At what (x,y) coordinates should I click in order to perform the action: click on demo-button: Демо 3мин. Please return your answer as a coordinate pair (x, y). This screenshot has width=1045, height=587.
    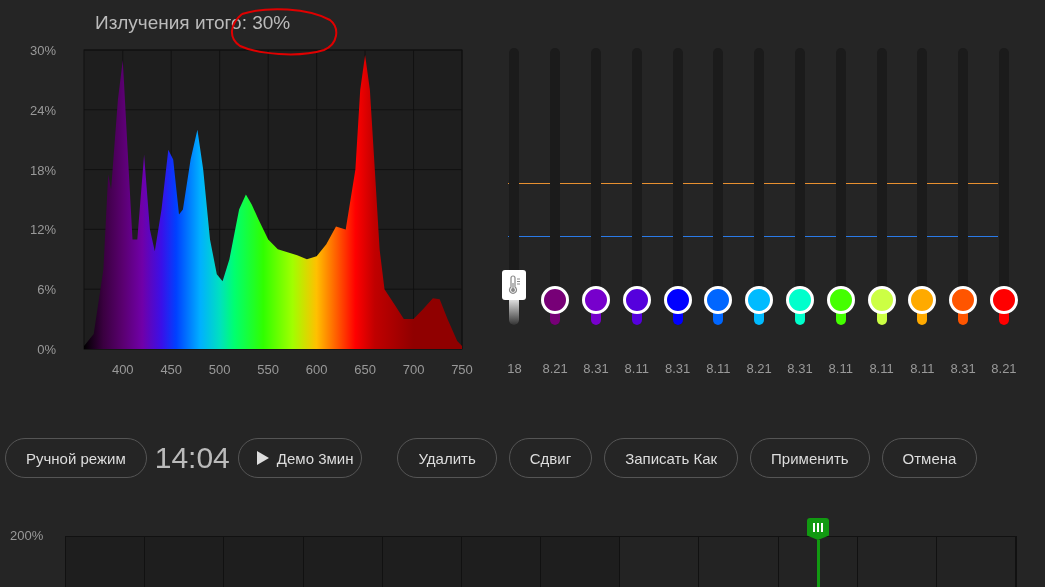
    Looking at the image, I should click on (300, 458).